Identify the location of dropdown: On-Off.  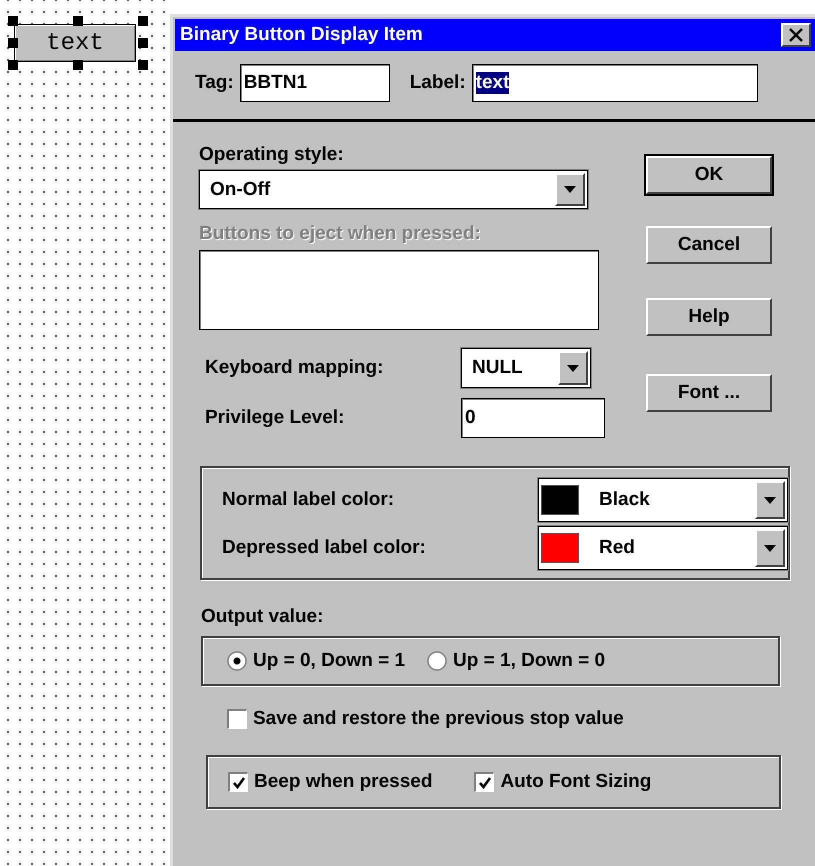
(393, 189).